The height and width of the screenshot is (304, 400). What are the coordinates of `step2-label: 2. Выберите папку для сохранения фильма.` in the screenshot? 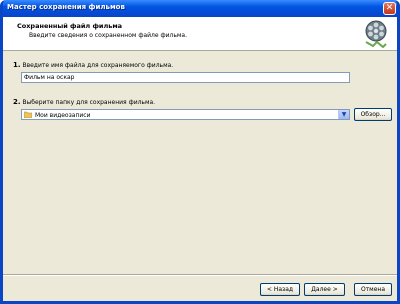 It's located at (84, 102).